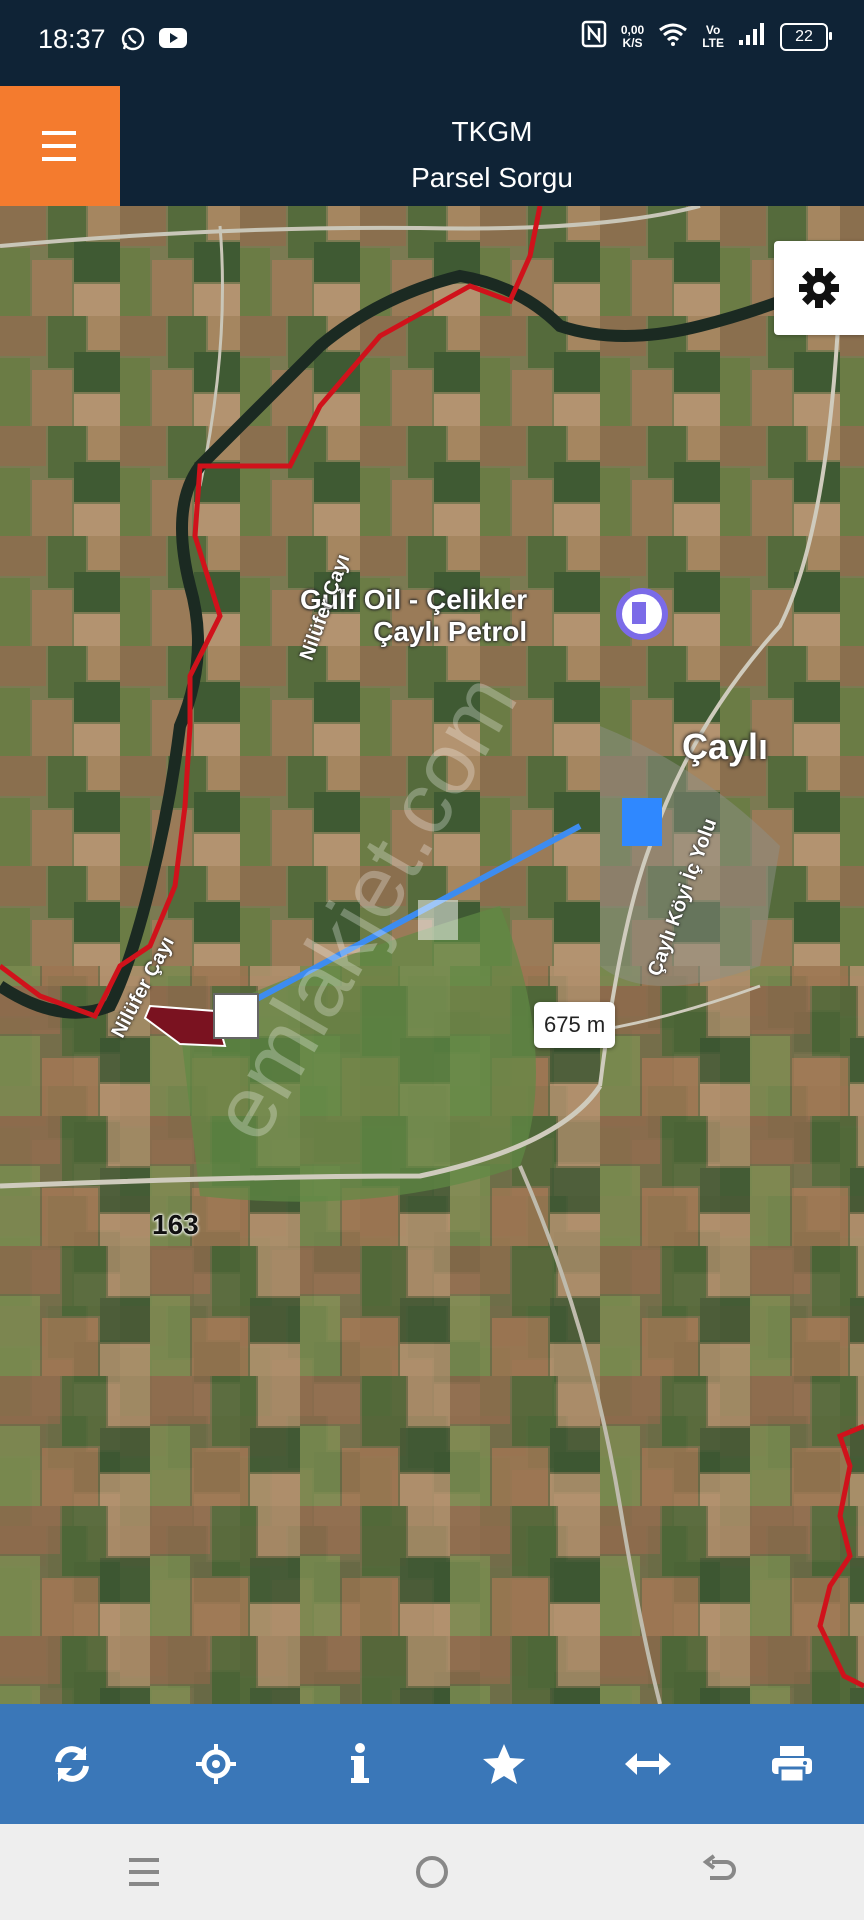 The width and height of the screenshot is (864, 1920). I want to click on signal-icon, so click(752, 36).